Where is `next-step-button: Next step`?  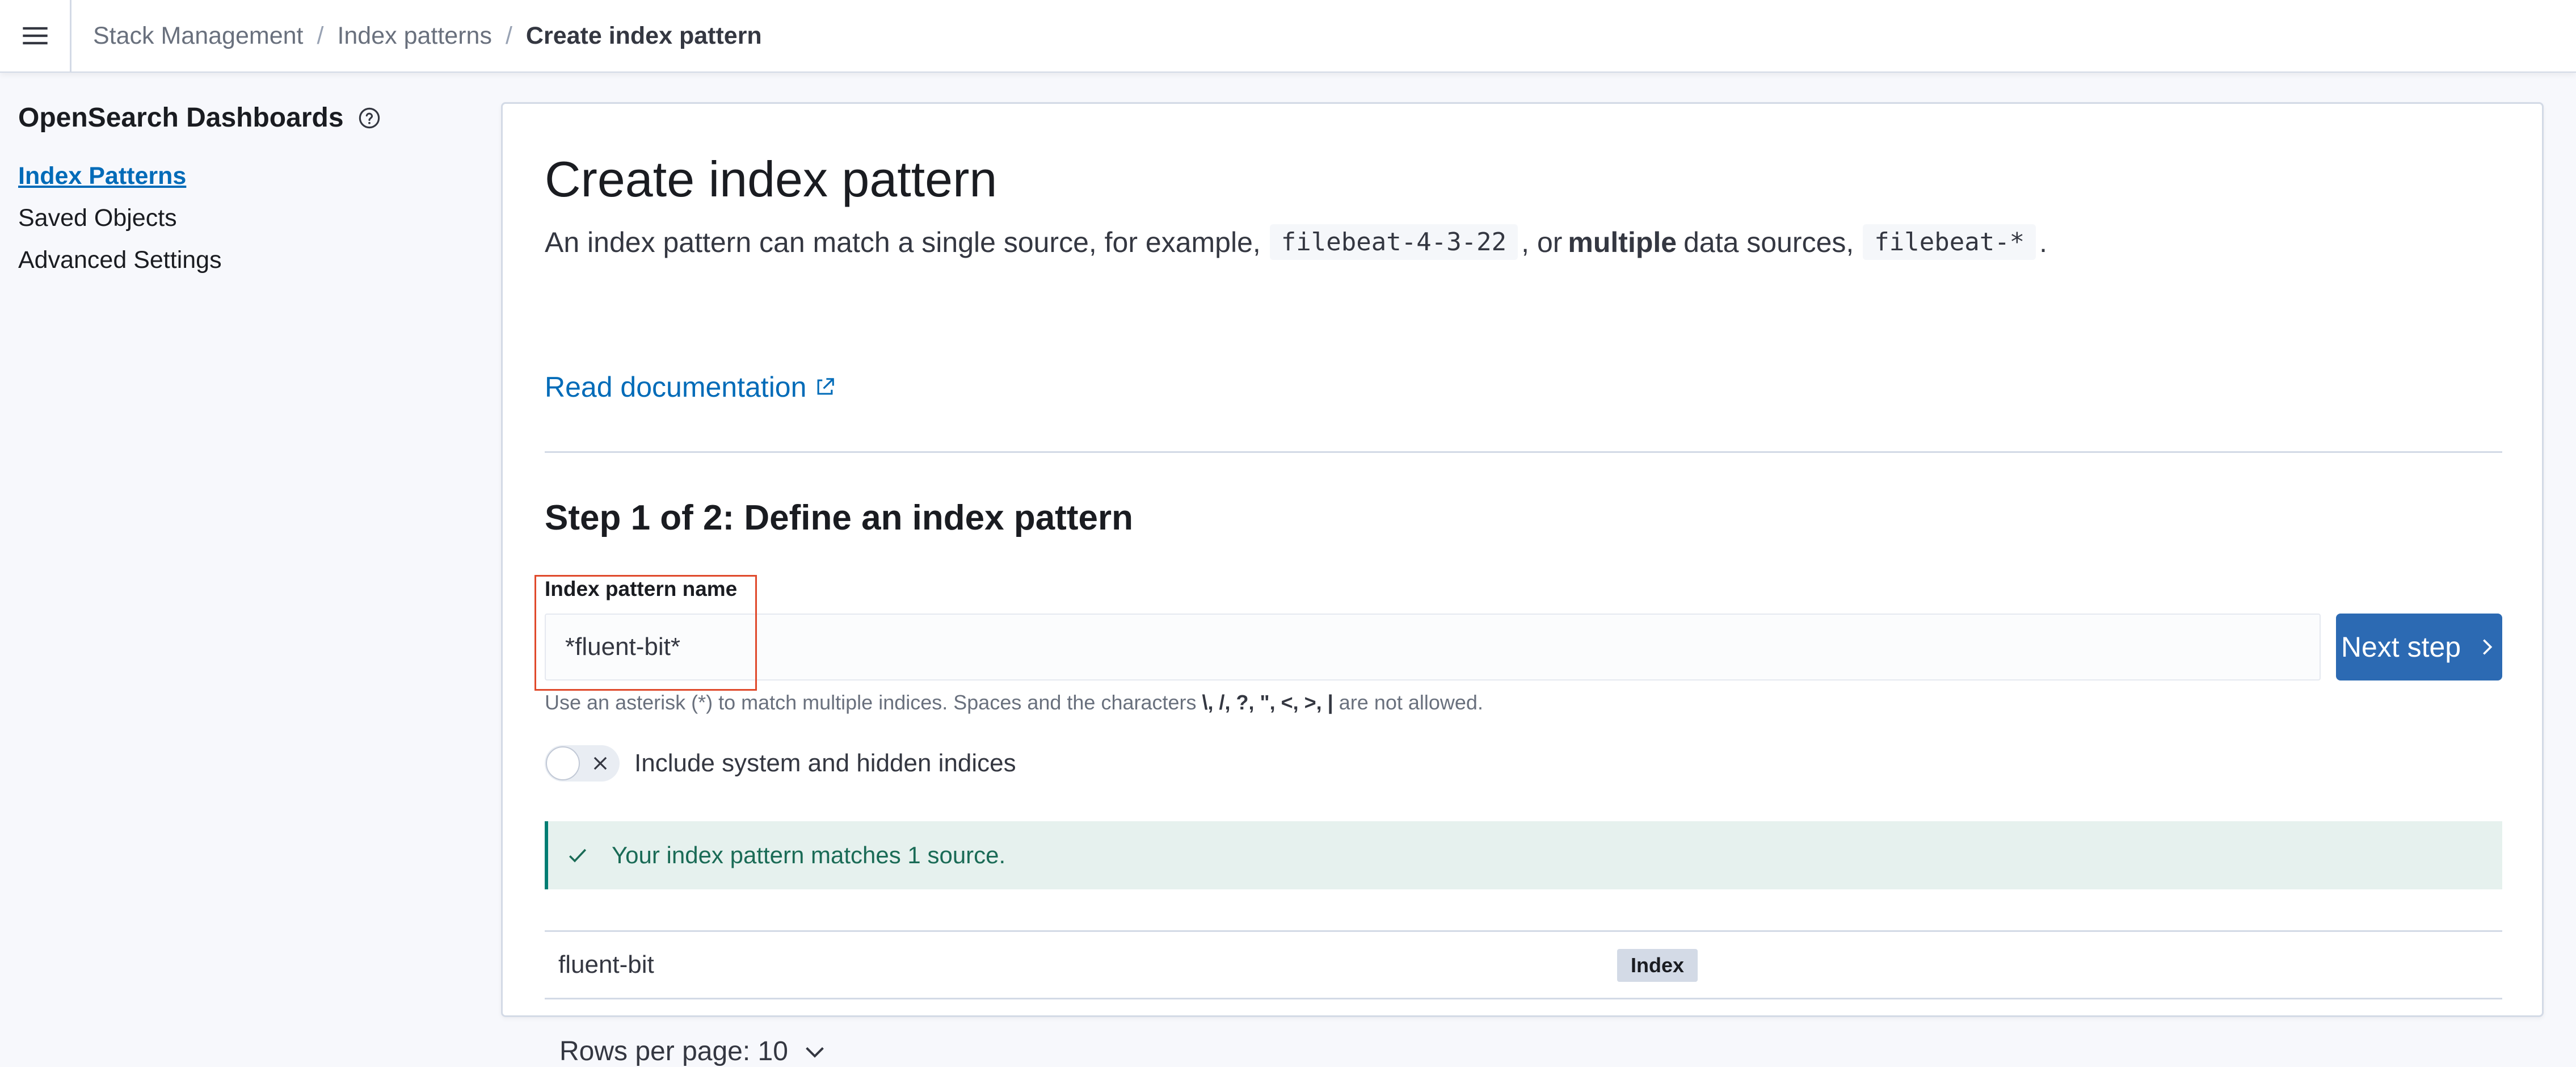 next-step-button: Next step is located at coordinates (2419, 647).